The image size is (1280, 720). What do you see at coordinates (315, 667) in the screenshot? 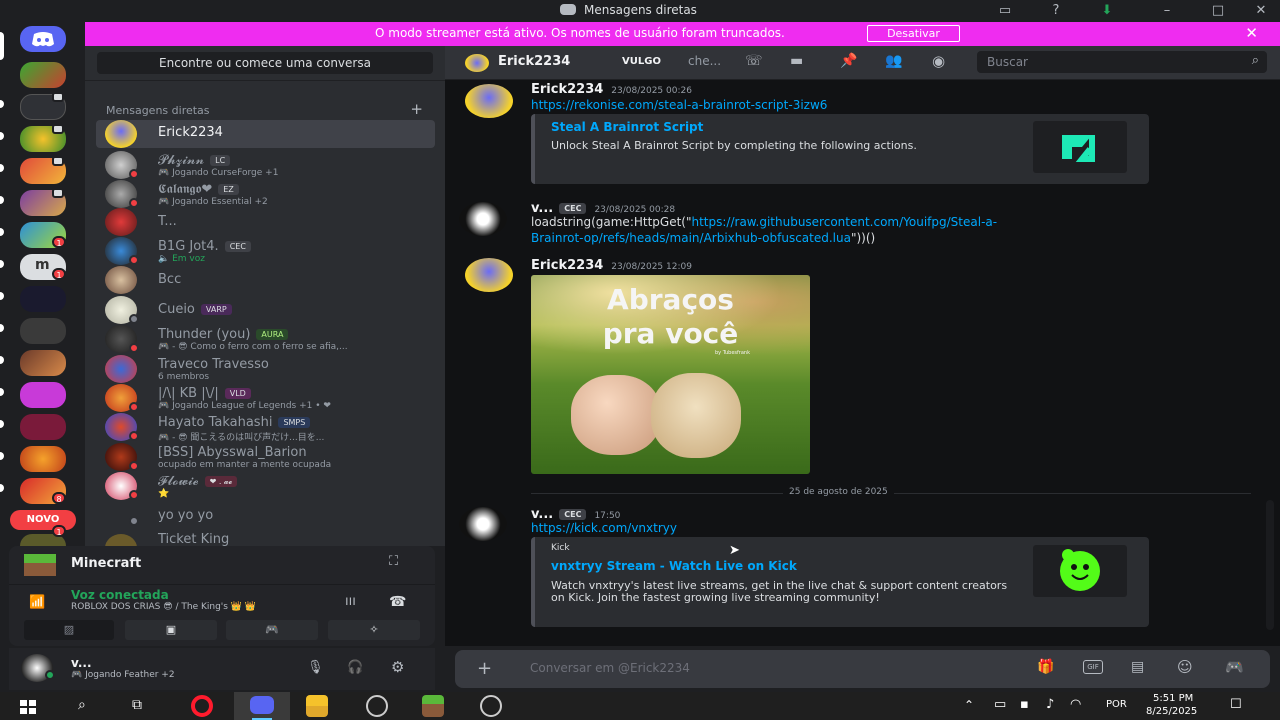
I see `microphone-icon: 🎙` at bounding box center [315, 667].